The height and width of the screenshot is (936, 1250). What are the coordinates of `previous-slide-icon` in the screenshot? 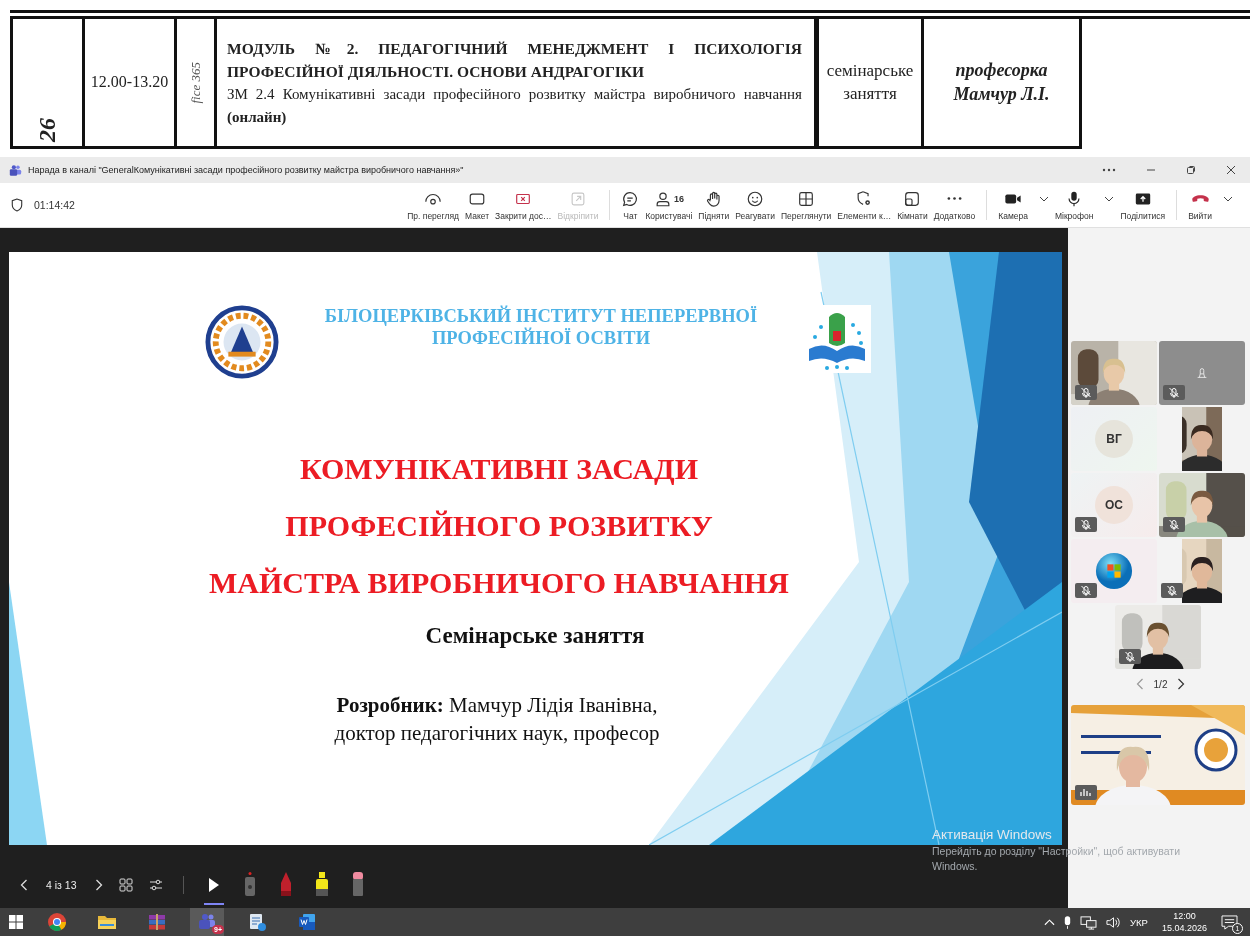 It's located at (24, 885).